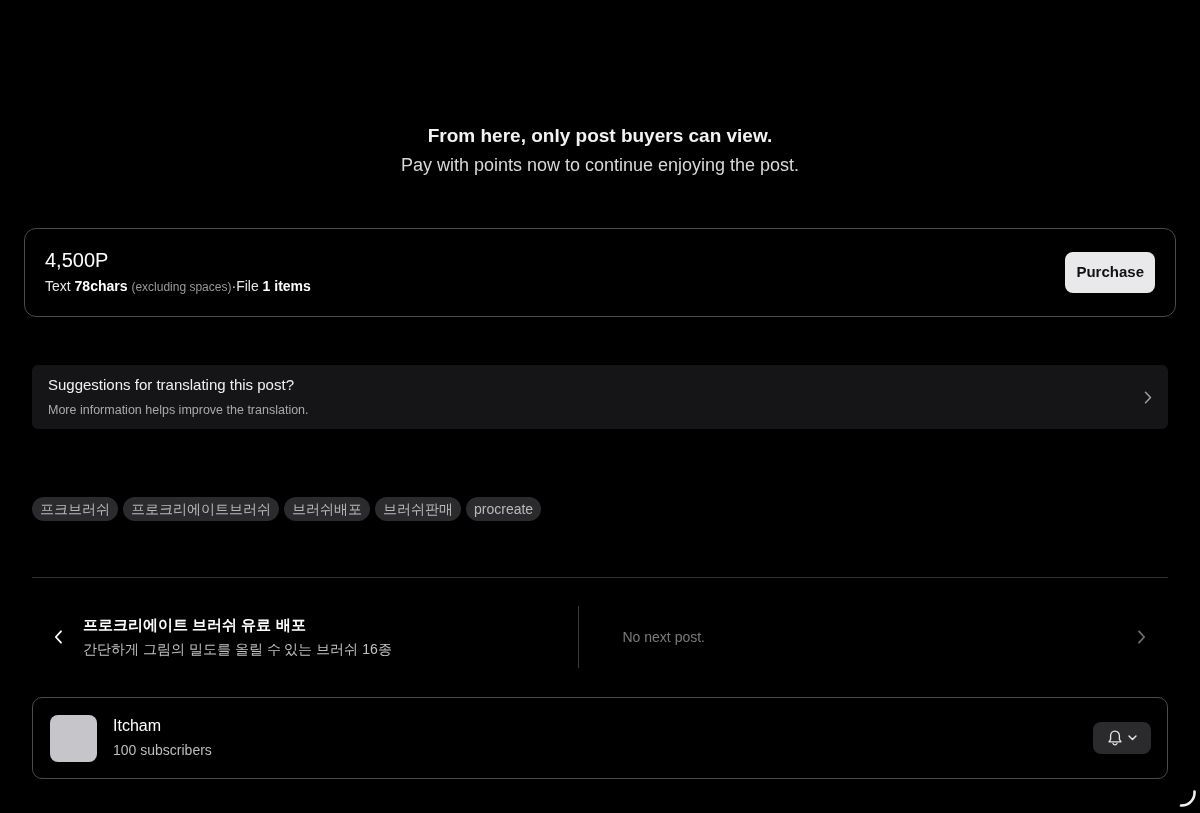  I want to click on chevron-left-icon, so click(58, 637).